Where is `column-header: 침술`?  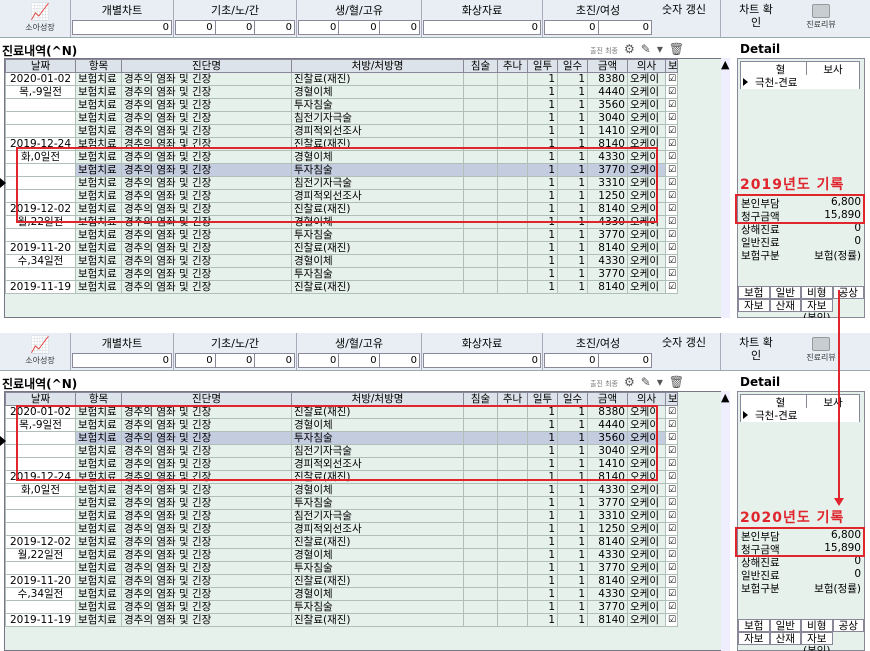
column-header: 침술 is located at coordinates (480, 66).